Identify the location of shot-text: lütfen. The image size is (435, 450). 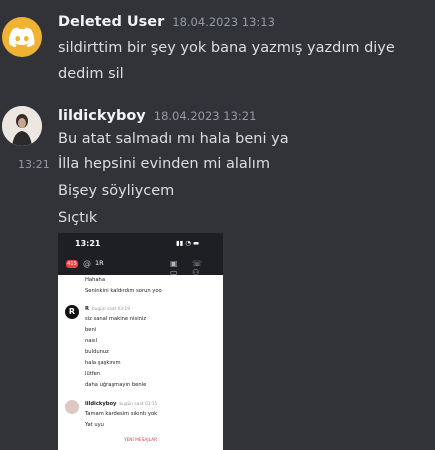
(93, 374).